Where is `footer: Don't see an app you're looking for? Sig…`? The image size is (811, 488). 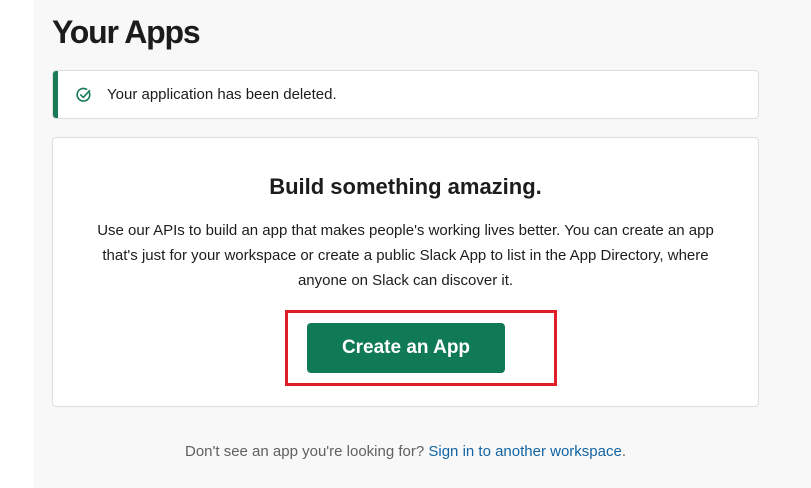 footer: Don't see an app you're looking for? Sig… is located at coordinates (405, 451).